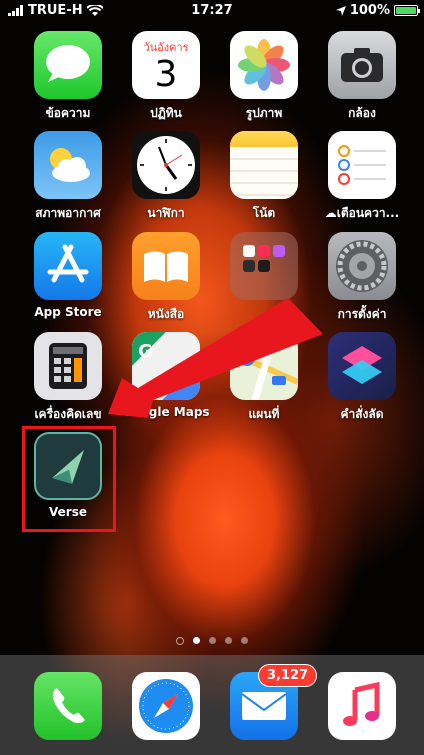  I want to click on dock-safari, so click(166, 706).